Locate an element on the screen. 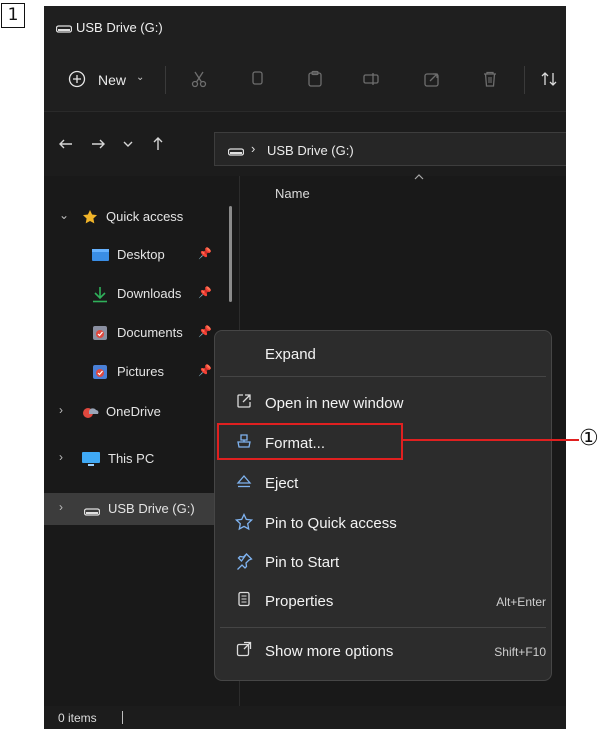  menu-item-label: Pin to Start is located at coordinates (302, 562).